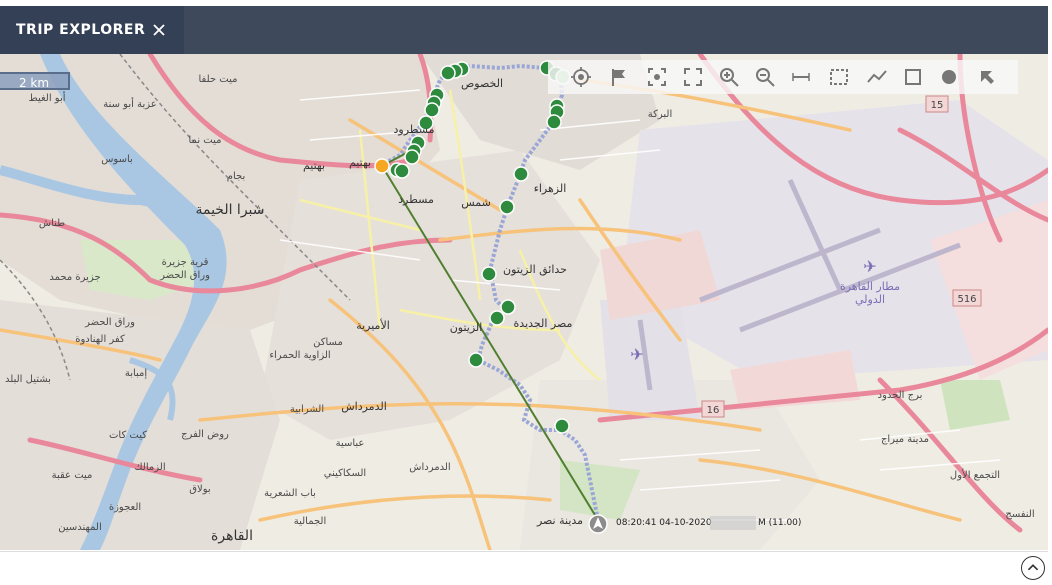  I want to click on svg-text: مصر الجديدة, so click(543, 323).